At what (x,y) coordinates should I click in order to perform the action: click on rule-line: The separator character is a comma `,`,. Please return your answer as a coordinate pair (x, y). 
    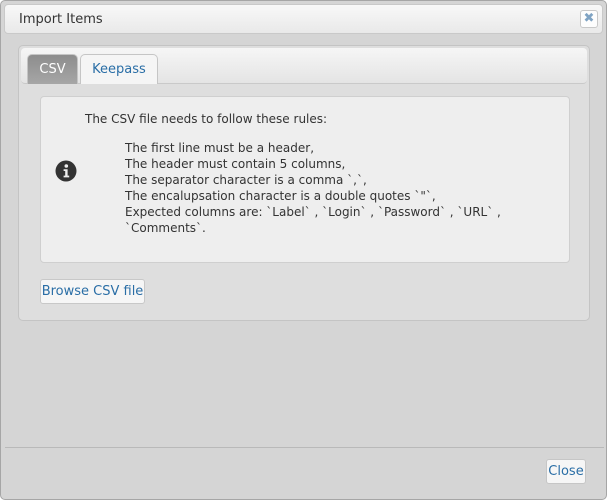
    Looking at the image, I should click on (246, 180).